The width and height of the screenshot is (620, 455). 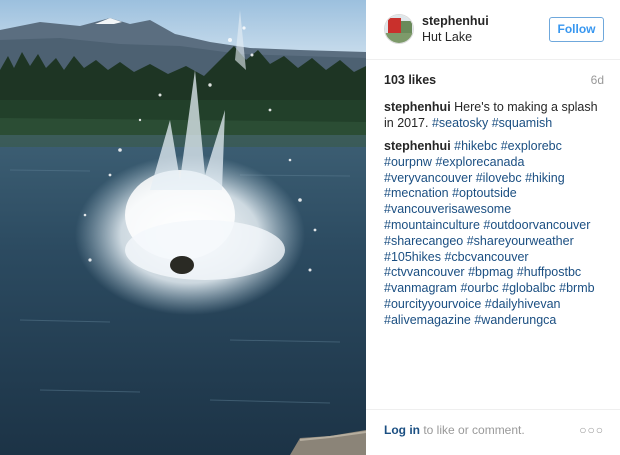 I want to click on hashtag-link: #mountainculture, so click(x=432, y=225).